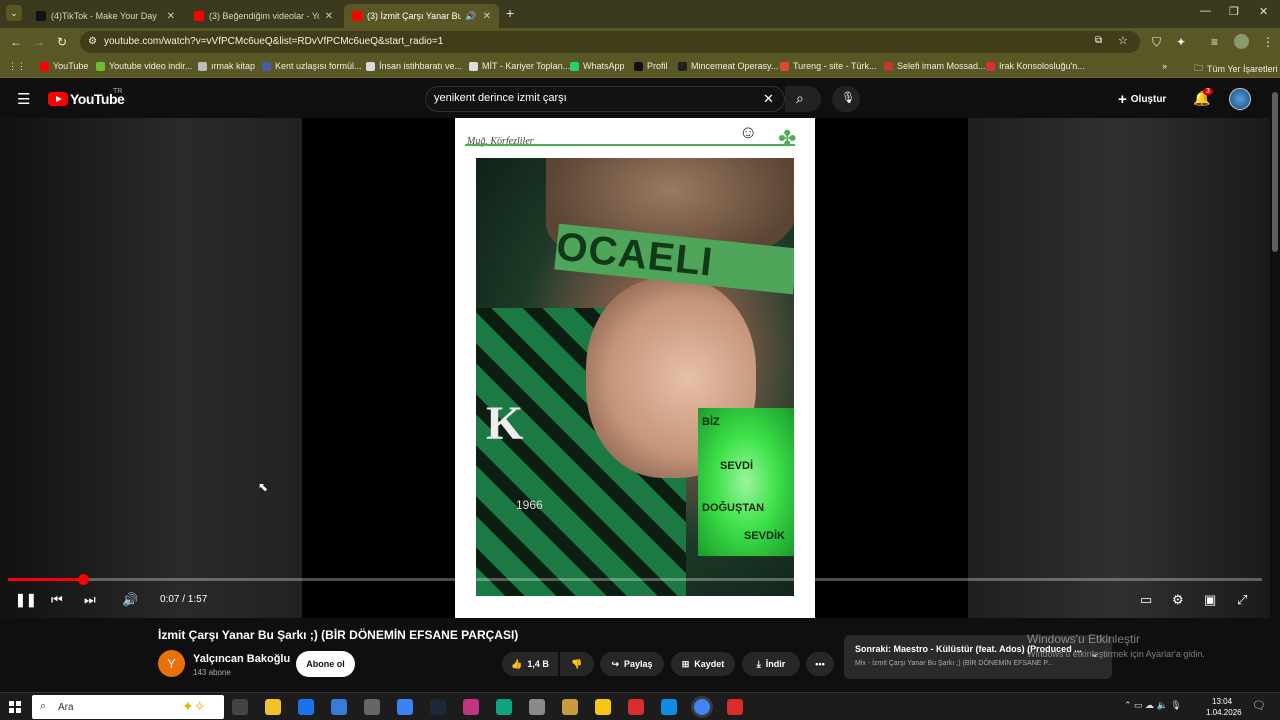 The width and height of the screenshot is (1280, 720). What do you see at coordinates (1241, 41) in the screenshot?
I see `profile-avatar` at bounding box center [1241, 41].